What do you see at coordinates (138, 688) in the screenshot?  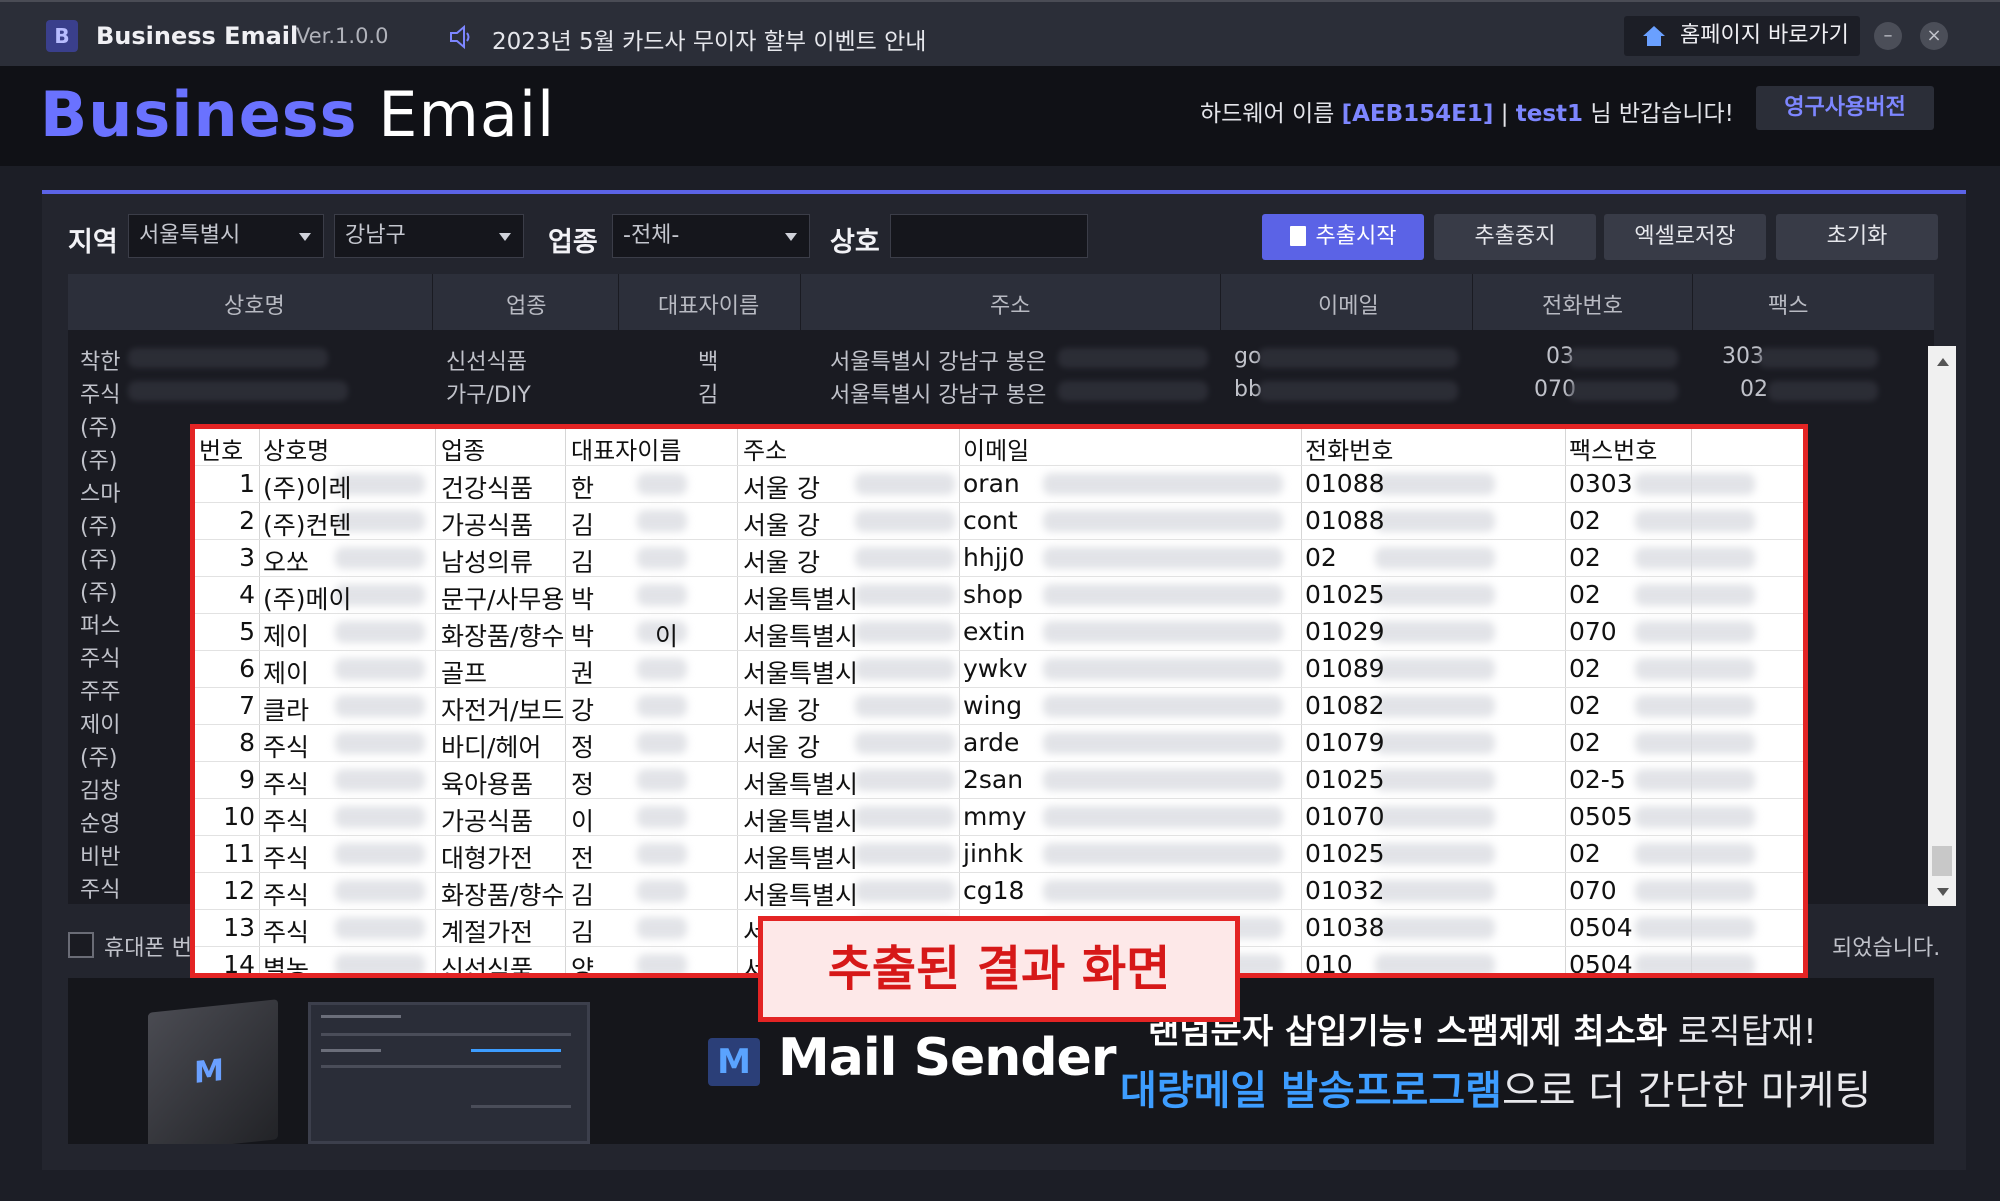 I see `grid-row: 주주` at bounding box center [138, 688].